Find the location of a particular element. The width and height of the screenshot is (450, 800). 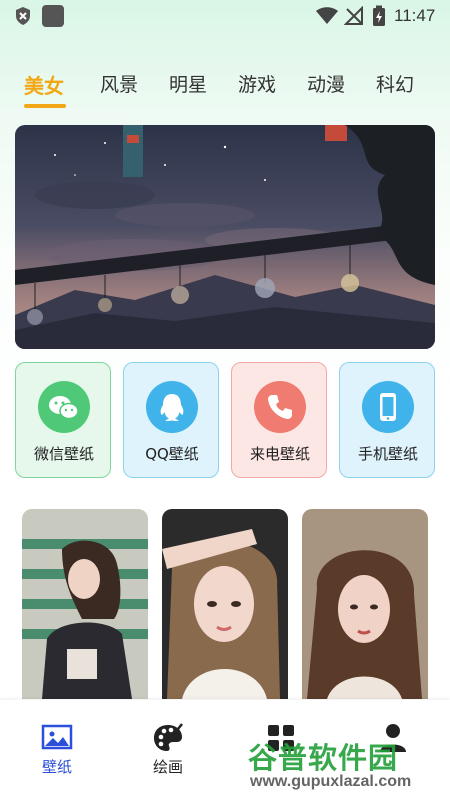

status-bar: 11:47 is located at coordinates (225, 16).